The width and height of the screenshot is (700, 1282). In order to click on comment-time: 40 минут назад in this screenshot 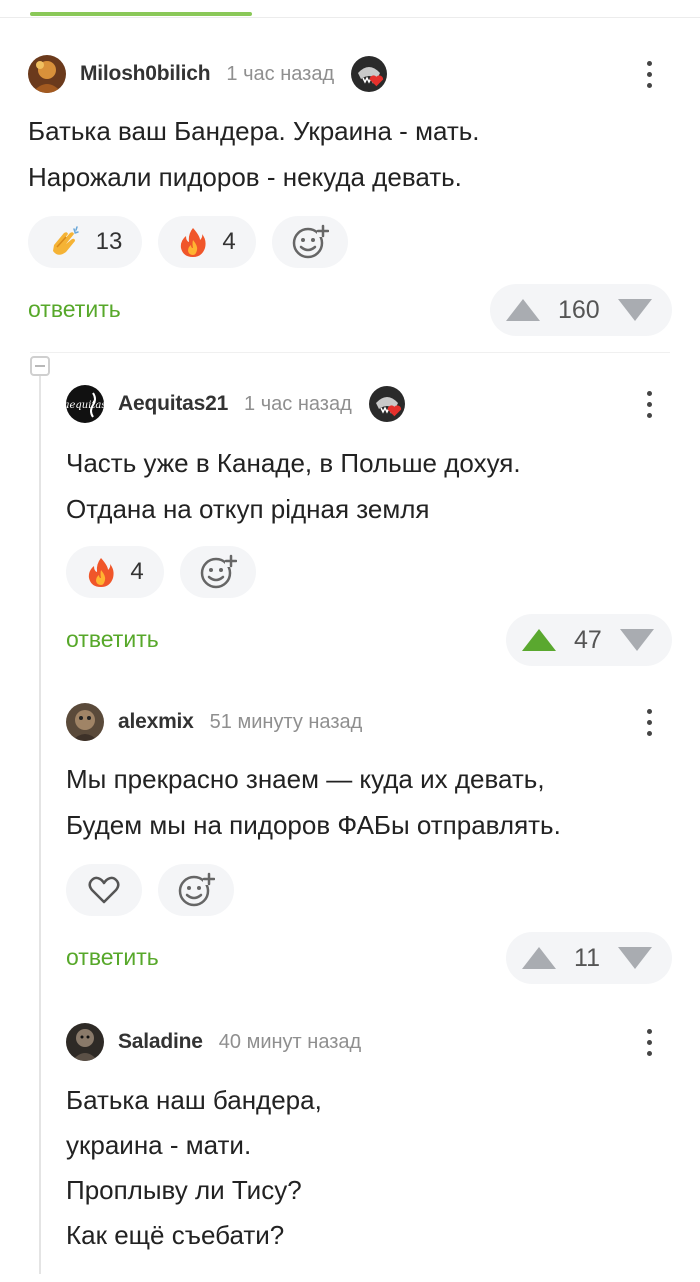, I will do `click(290, 1041)`.